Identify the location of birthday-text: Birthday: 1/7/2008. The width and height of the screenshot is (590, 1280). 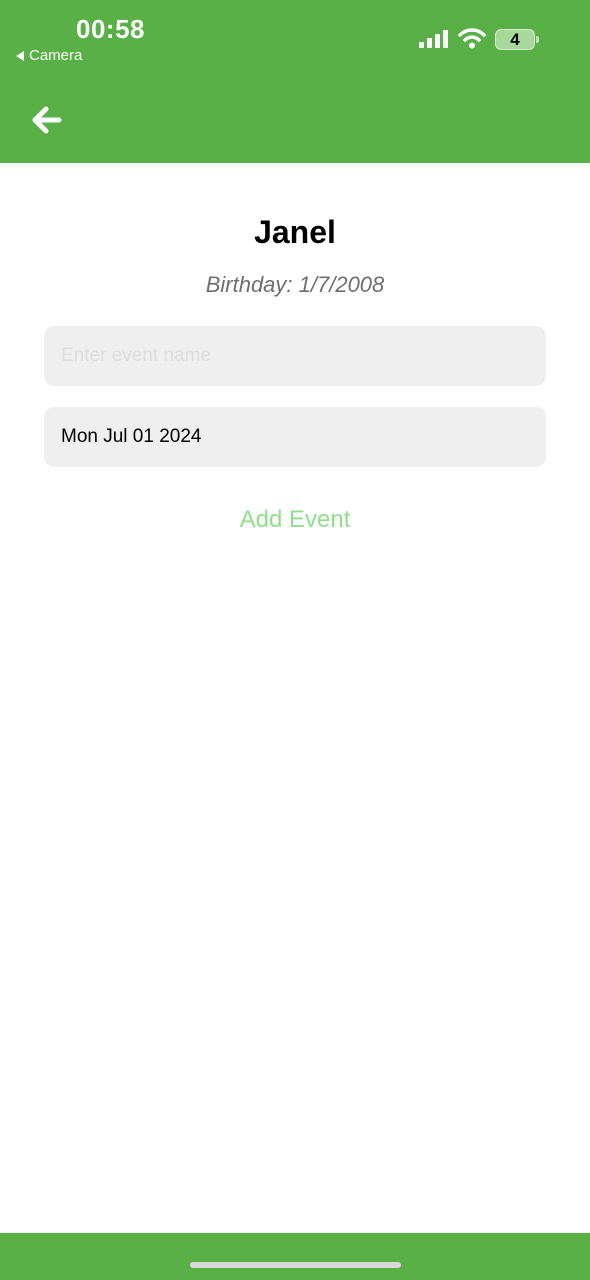
(295, 284).